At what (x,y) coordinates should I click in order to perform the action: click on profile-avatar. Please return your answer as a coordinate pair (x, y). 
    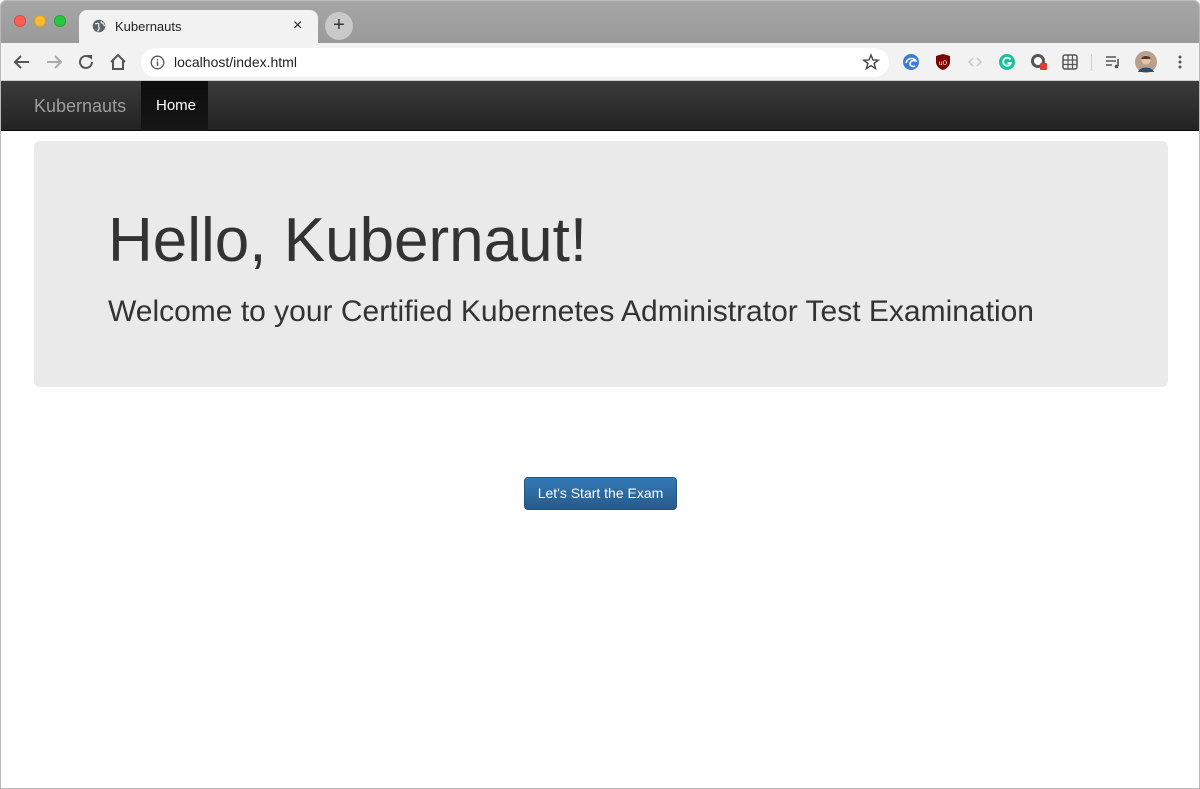
    Looking at the image, I should click on (1146, 62).